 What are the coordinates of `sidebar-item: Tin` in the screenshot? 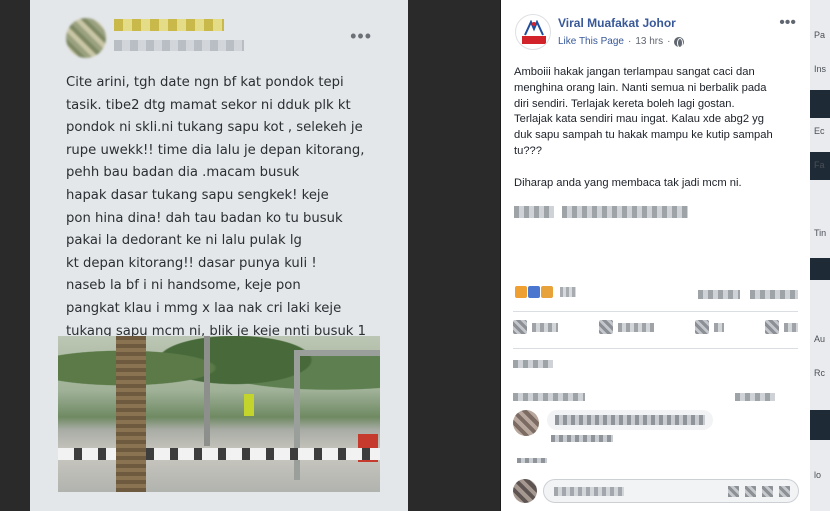 It's located at (820, 233).